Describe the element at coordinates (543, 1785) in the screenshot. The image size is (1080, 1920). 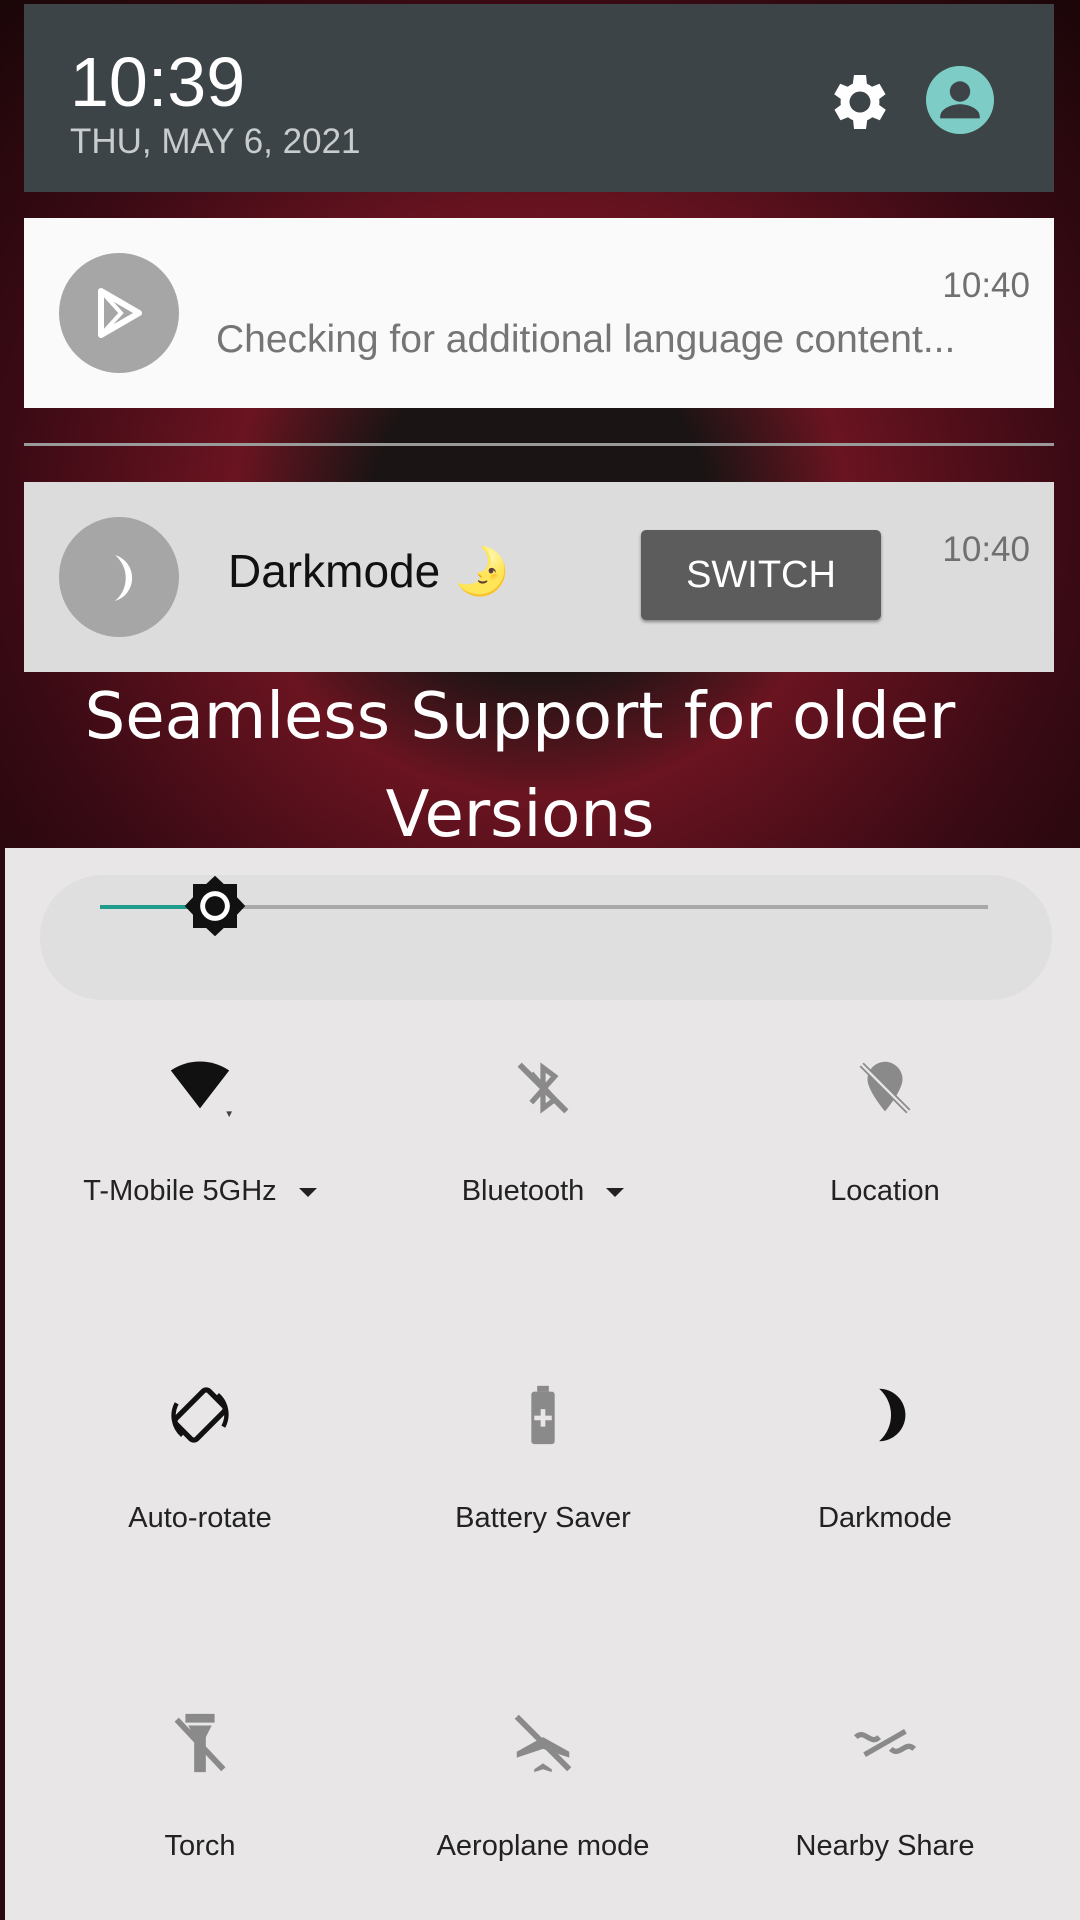
I see `tile-aeroplane-mode: Aeroplane mode` at that location.